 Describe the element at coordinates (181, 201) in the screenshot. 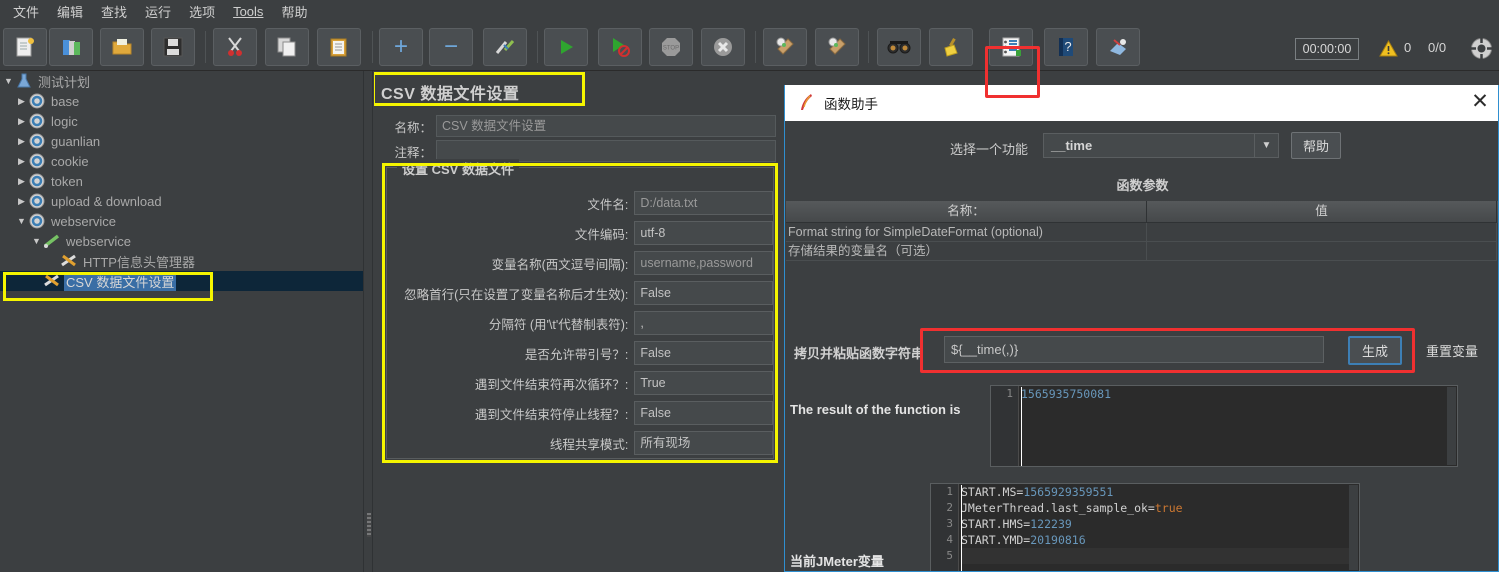

I see `tree-node-upload-download: ▶ upload & download` at that location.